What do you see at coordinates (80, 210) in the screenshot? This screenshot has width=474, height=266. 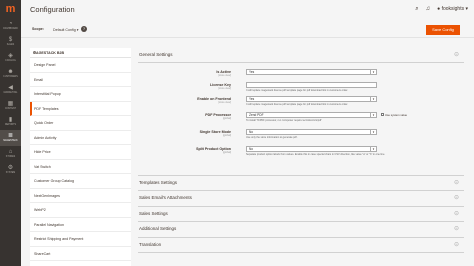 I see `tab-item: WebP2` at bounding box center [80, 210].